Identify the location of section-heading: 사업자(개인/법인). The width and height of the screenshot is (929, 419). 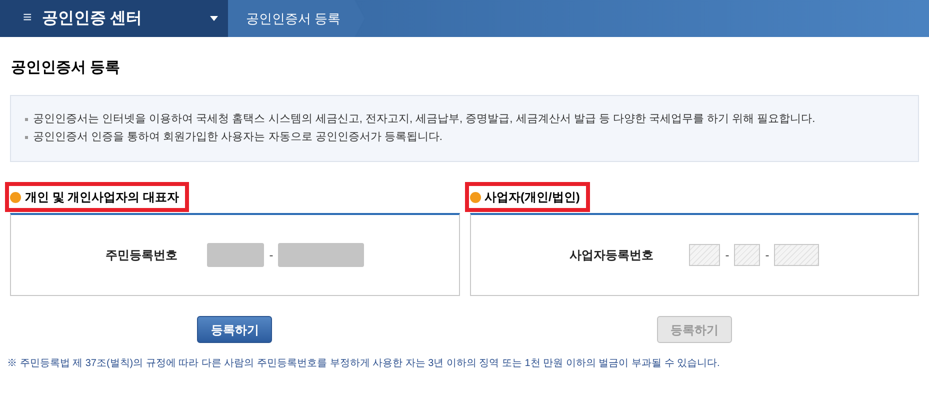
(527, 197).